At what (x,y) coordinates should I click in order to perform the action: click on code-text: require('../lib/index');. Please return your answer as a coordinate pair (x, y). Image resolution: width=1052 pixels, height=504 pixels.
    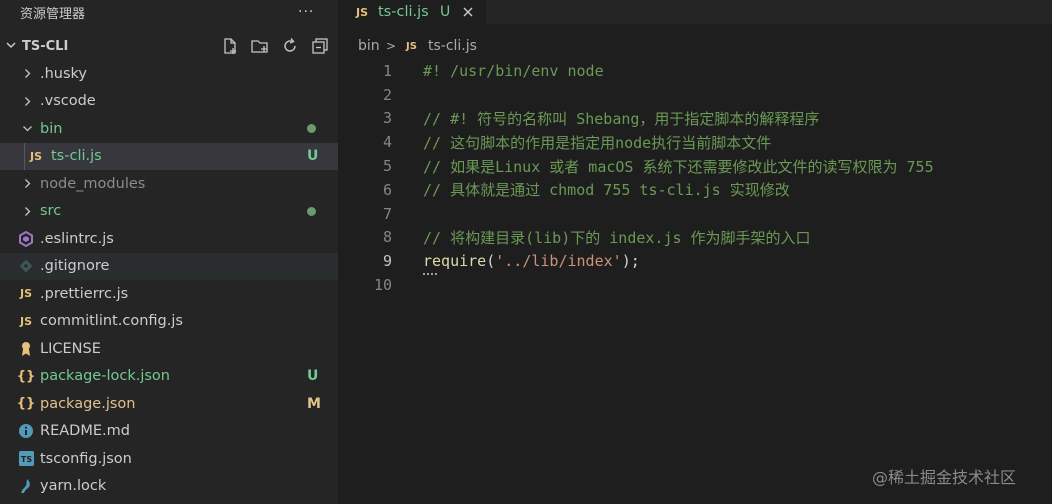
    Looking at the image, I should click on (531, 261).